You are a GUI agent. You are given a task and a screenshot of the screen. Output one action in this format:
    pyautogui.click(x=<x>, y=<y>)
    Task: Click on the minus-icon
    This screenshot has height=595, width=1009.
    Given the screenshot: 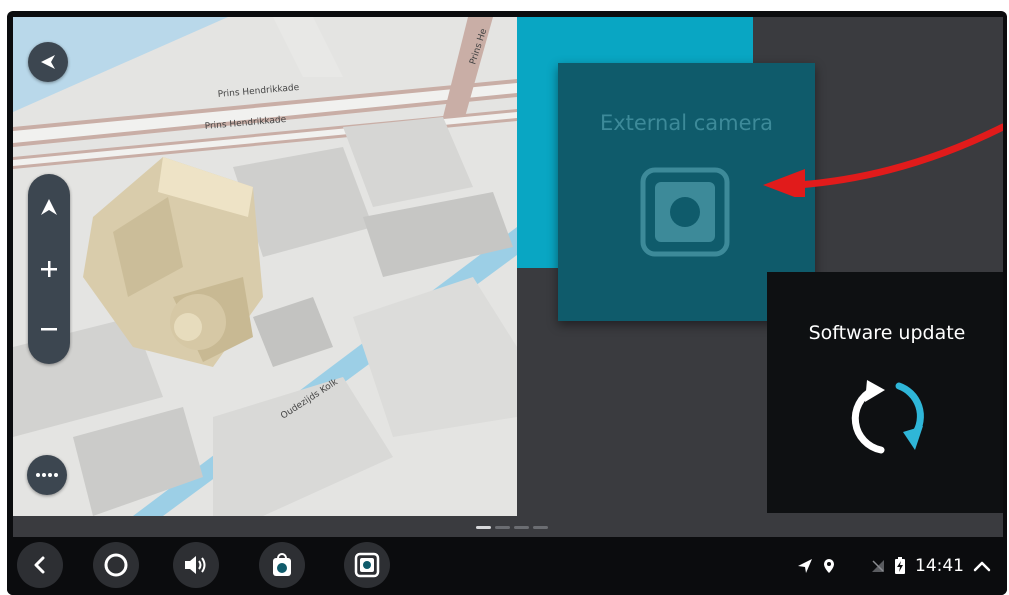 What is the action you would take?
    pyautogui.click(x=49, y=329)
    